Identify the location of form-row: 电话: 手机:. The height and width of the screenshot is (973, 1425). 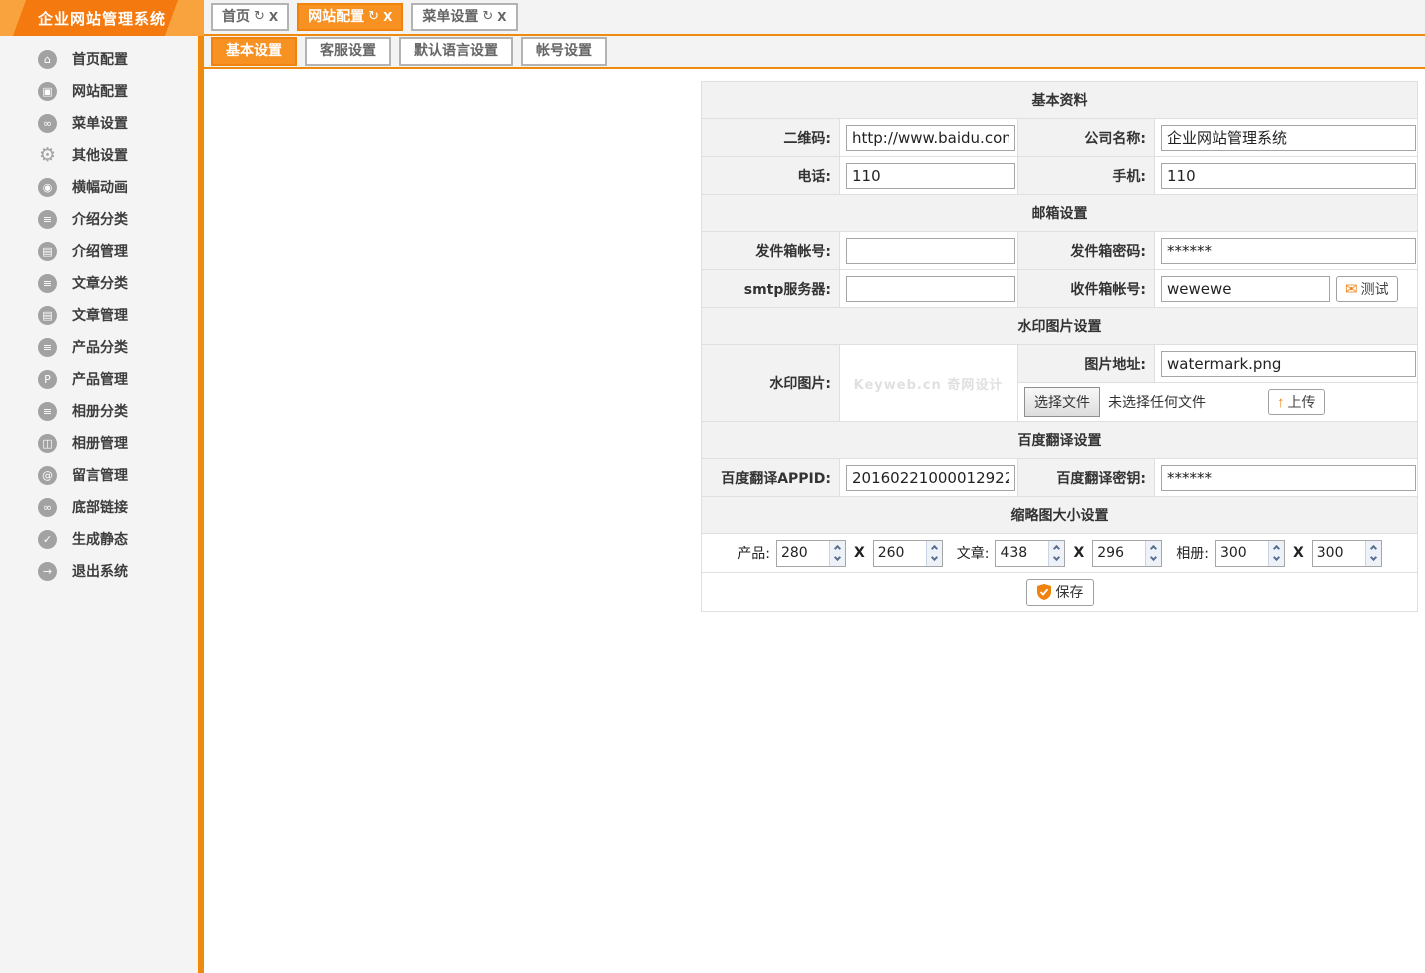
(1059, 176).